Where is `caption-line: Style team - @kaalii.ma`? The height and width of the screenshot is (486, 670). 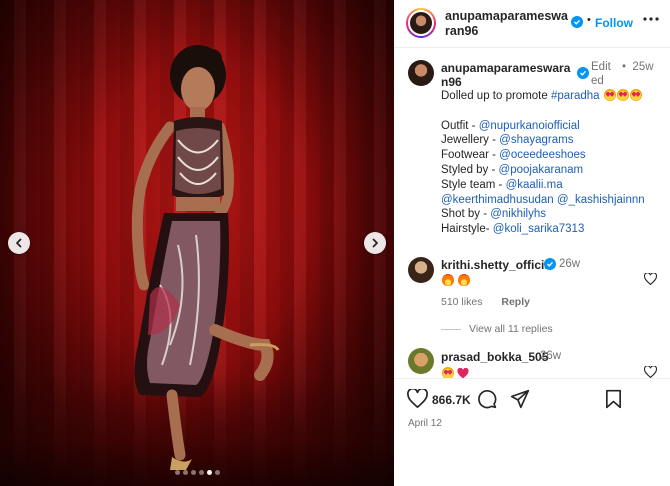
caption-line: Style team - @kaalii.ma is located at coordinates (553, 185).